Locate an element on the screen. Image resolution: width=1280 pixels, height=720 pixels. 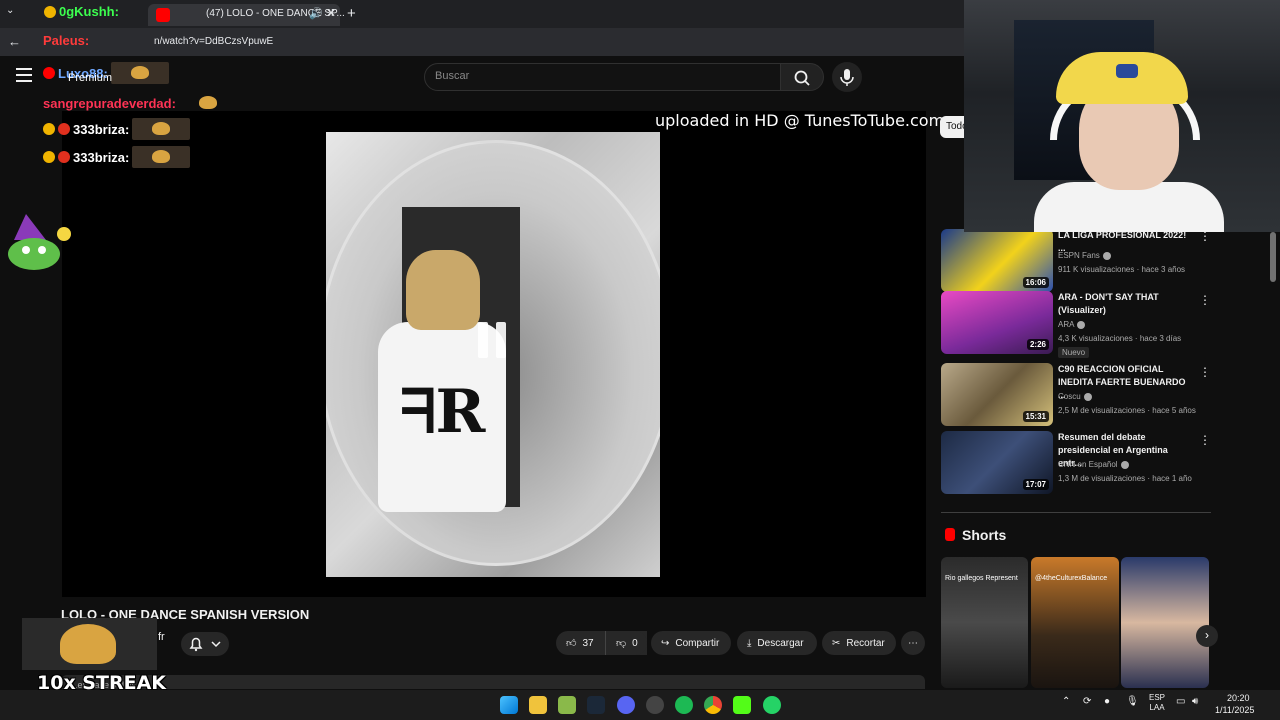
microphone-icon is located at coordinates (847, 77).